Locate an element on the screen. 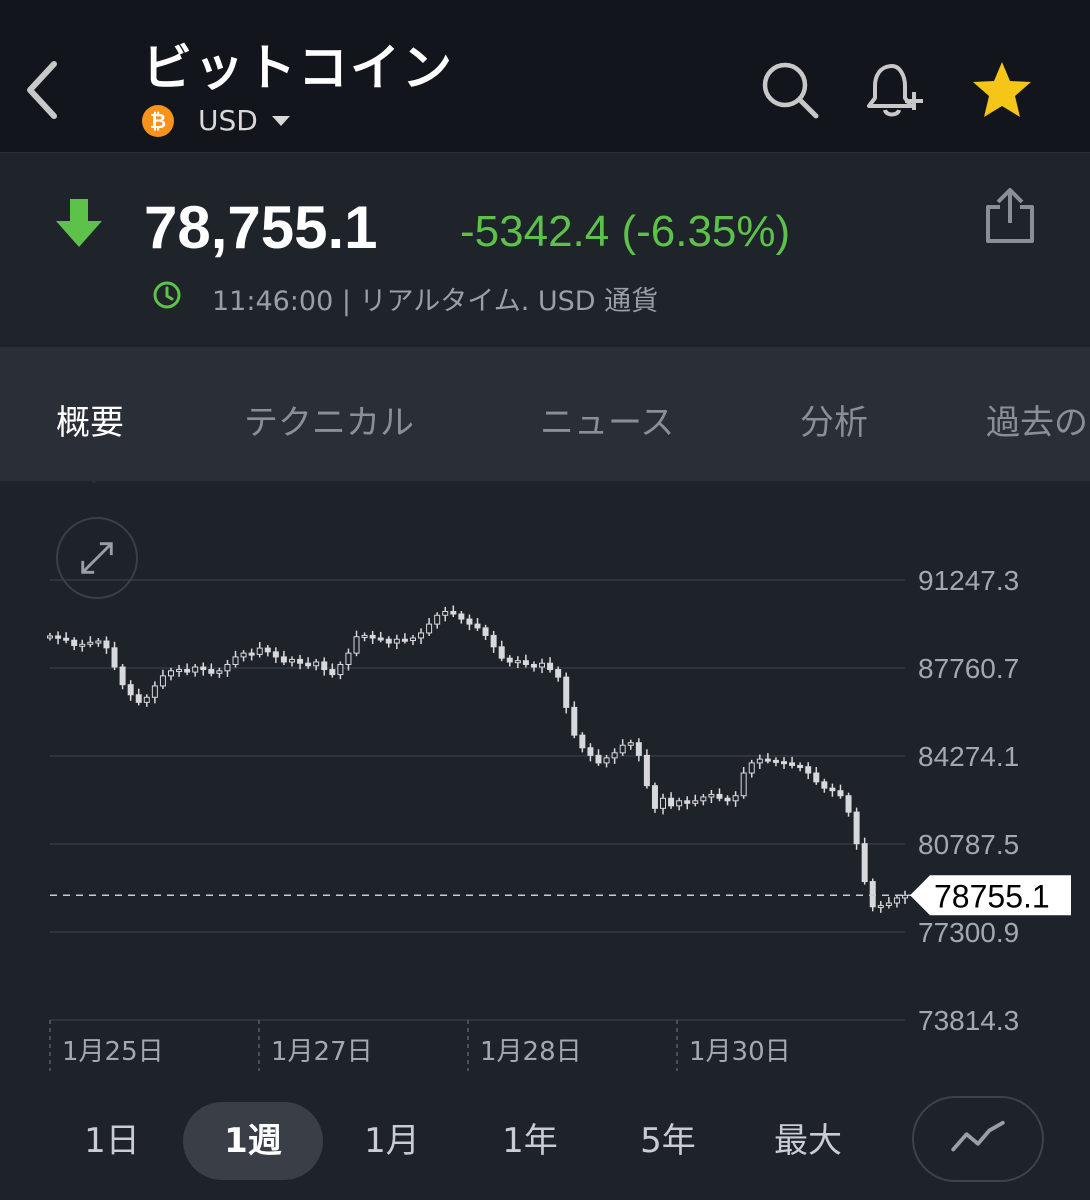  y-tick-label: 80787.5 is located at coordinates (968, 844).